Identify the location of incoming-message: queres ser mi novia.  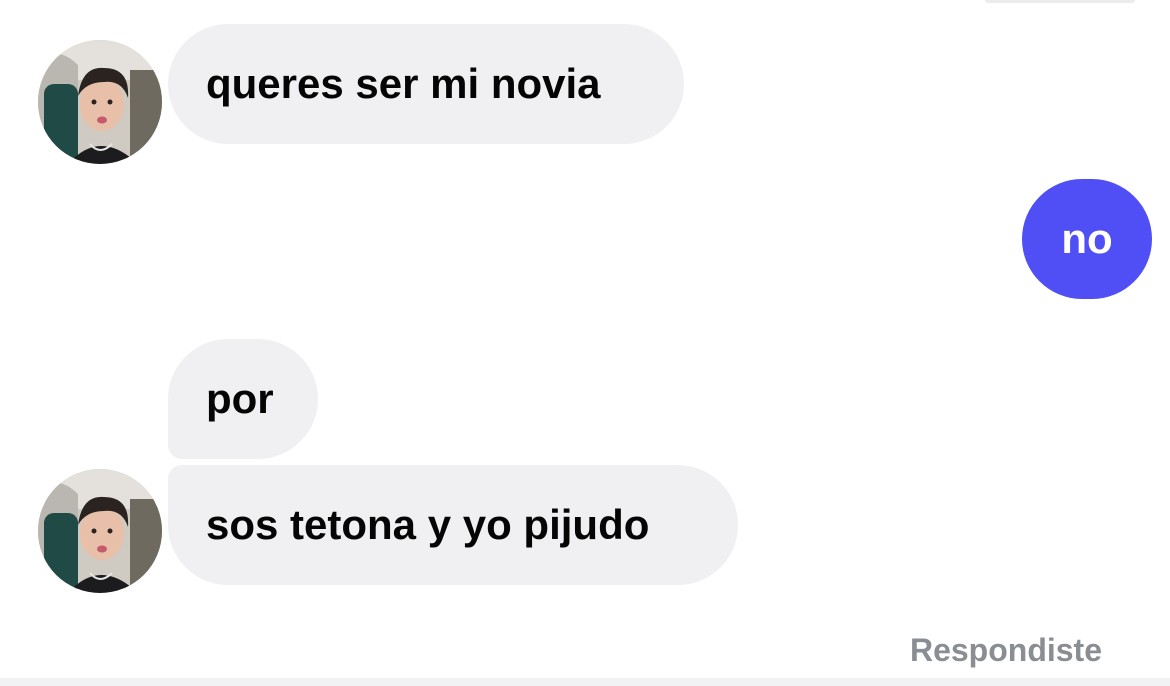
(426, 84).